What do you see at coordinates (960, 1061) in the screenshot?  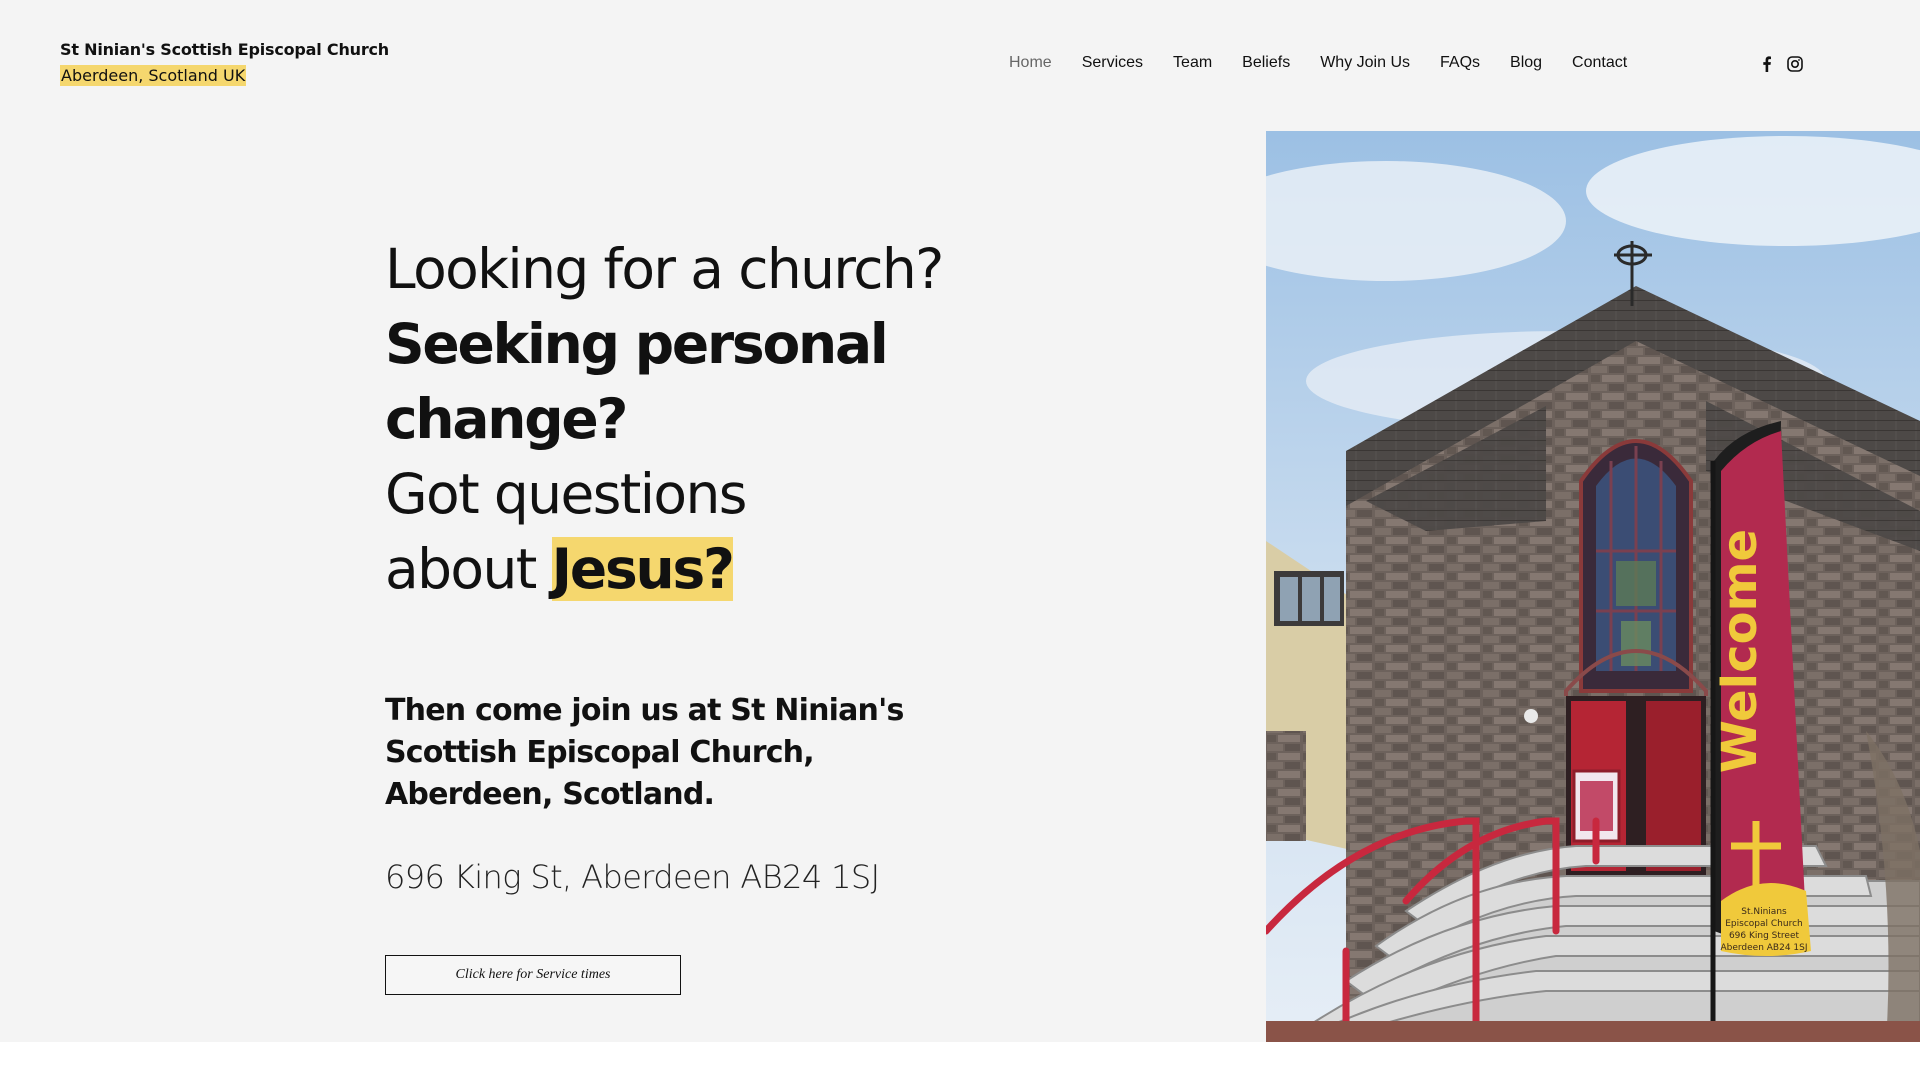 I see `page-footer-band` at bounding box center [960, 1061].